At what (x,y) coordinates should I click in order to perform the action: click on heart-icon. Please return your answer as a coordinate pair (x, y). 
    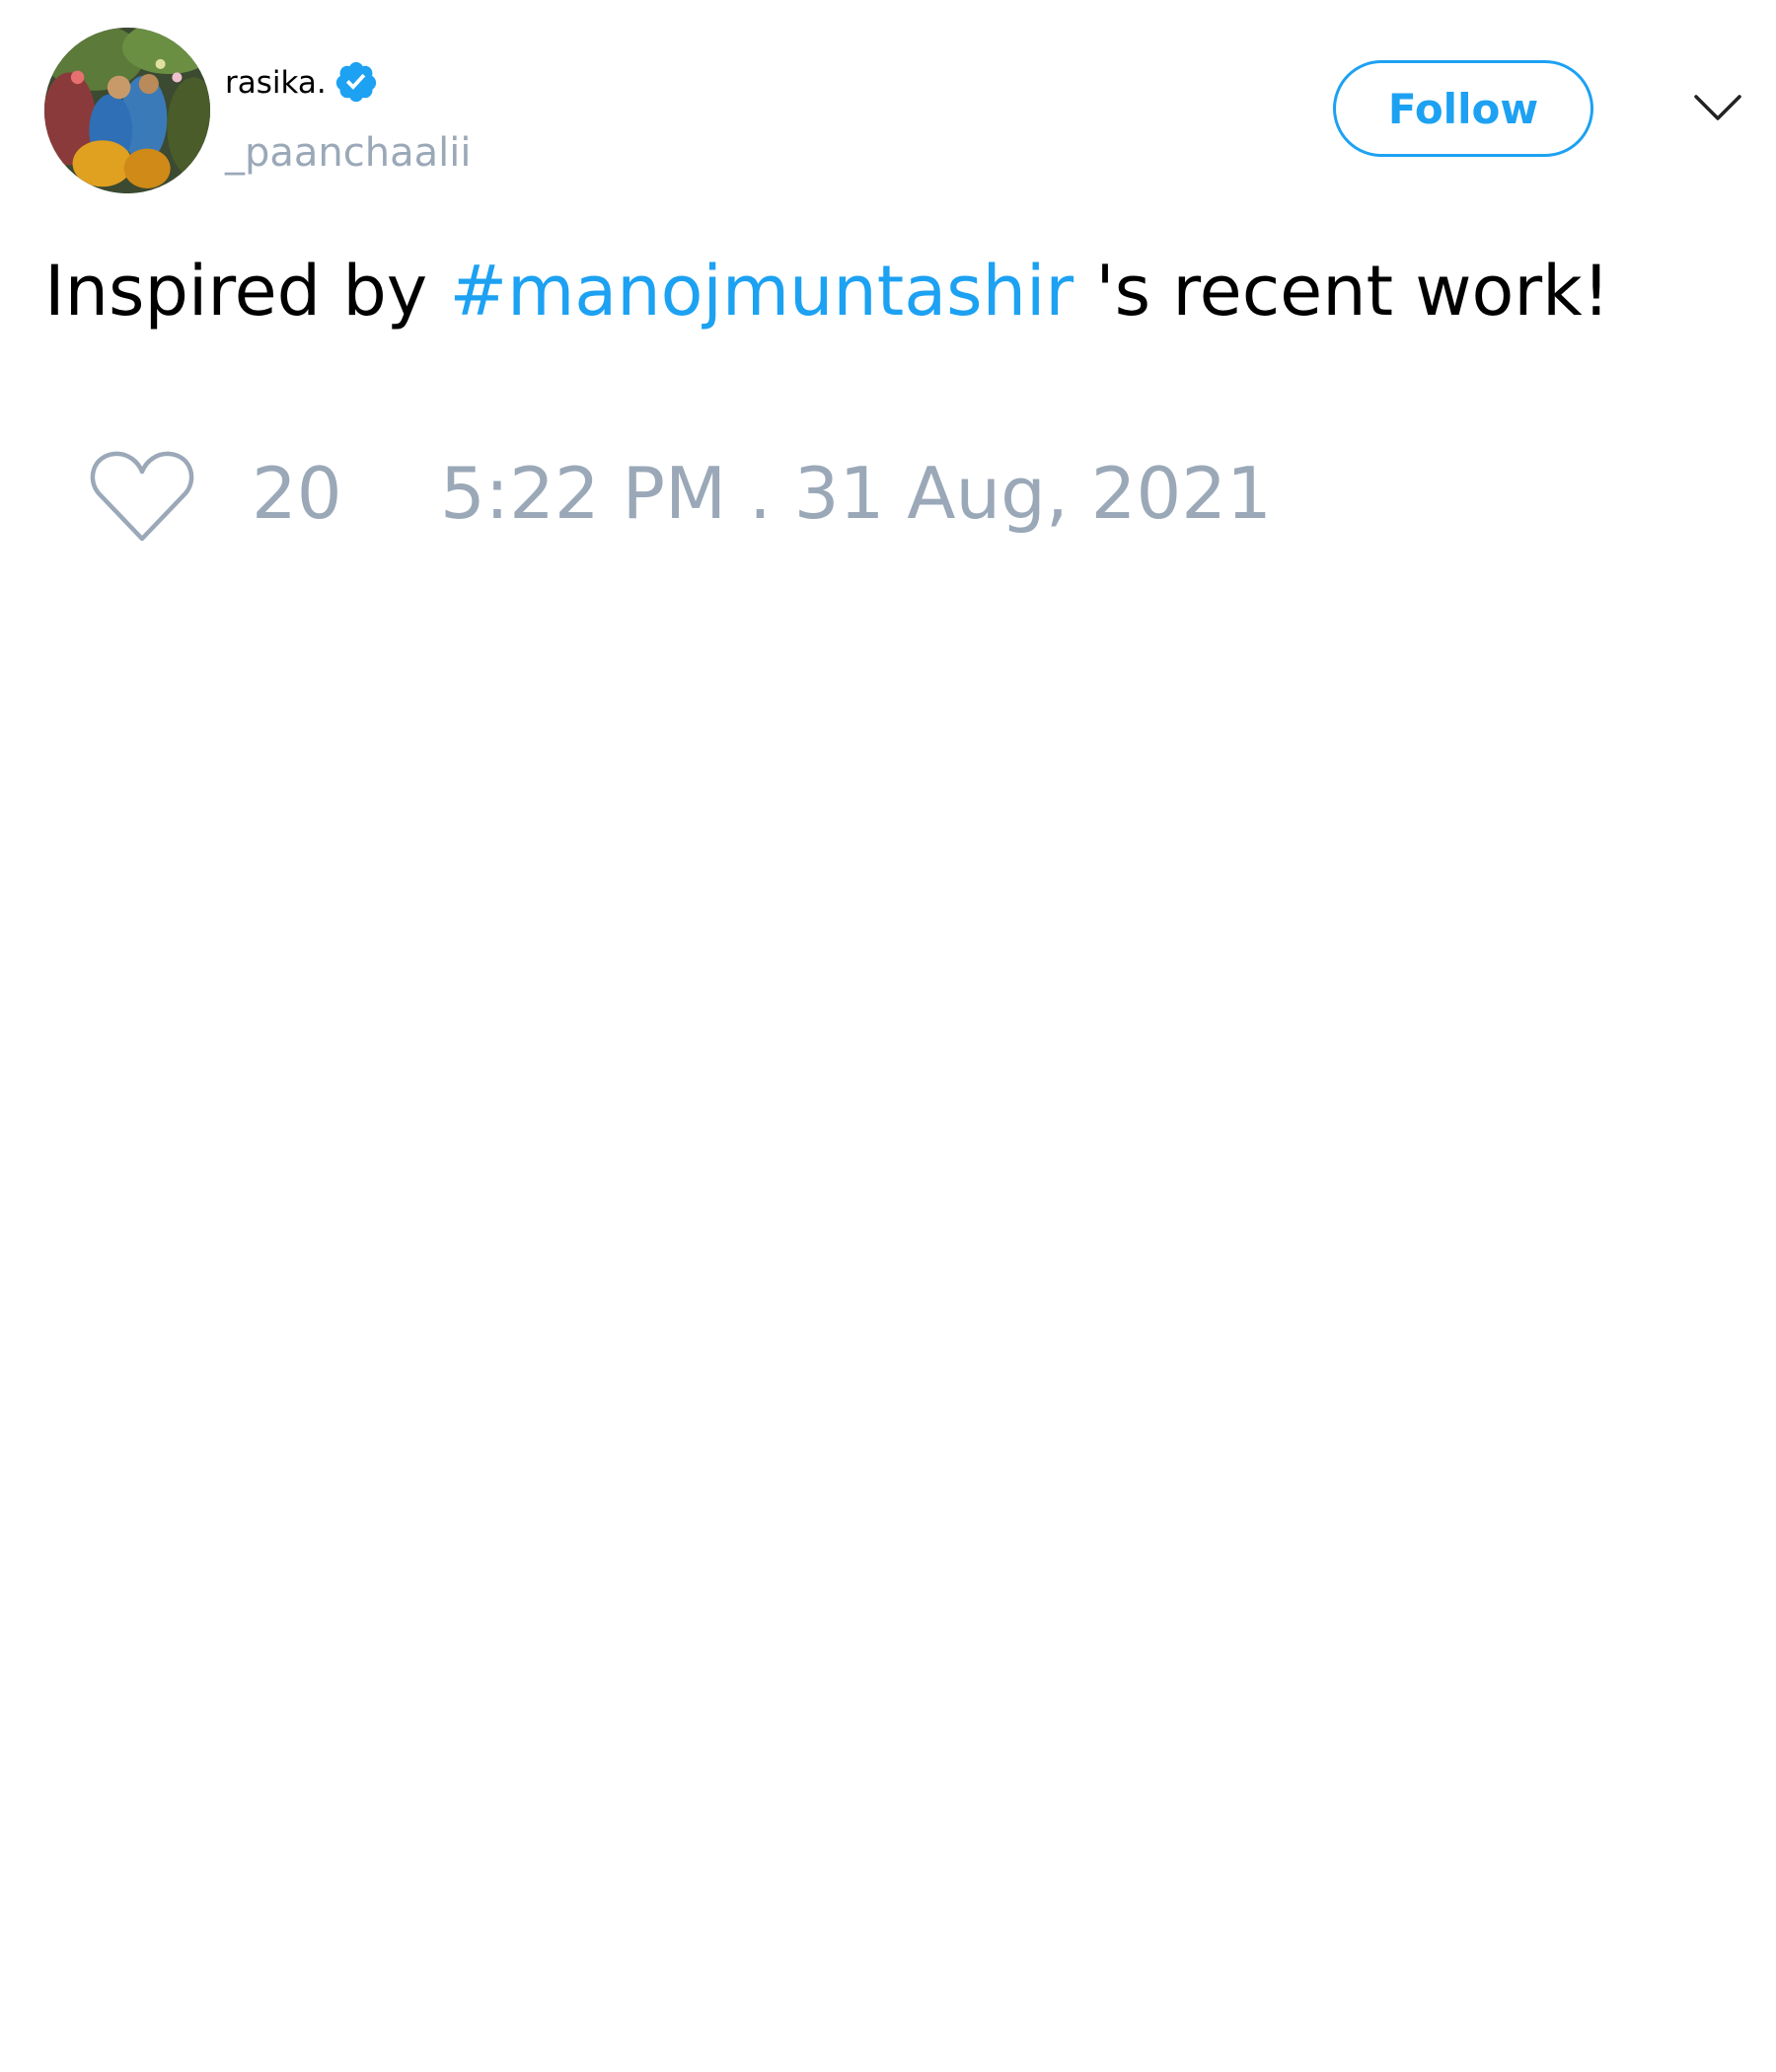
    Looking at the image, I should click on (142, 496).